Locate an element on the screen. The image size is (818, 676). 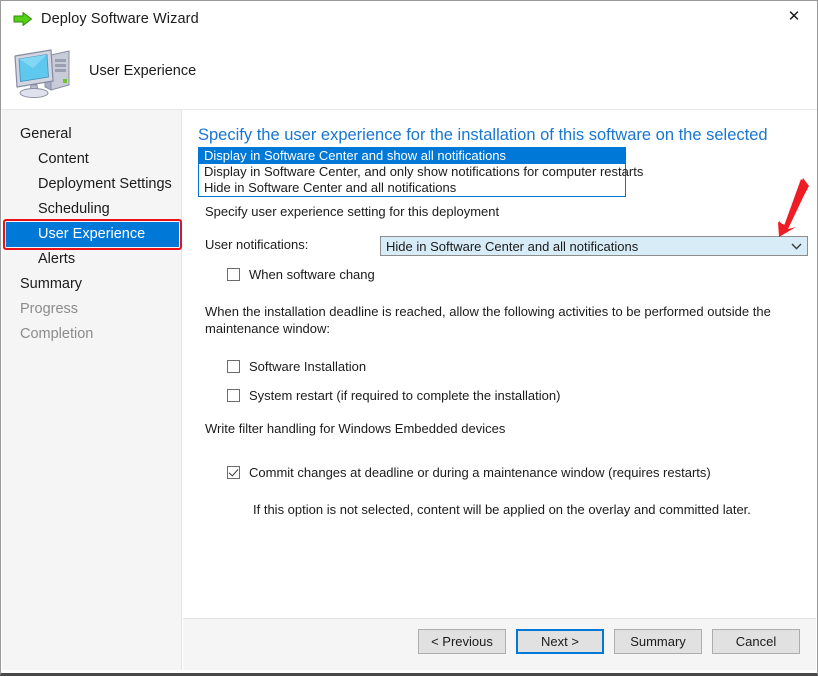
commit-changes-checkbox is located at coordinates (233, 472).